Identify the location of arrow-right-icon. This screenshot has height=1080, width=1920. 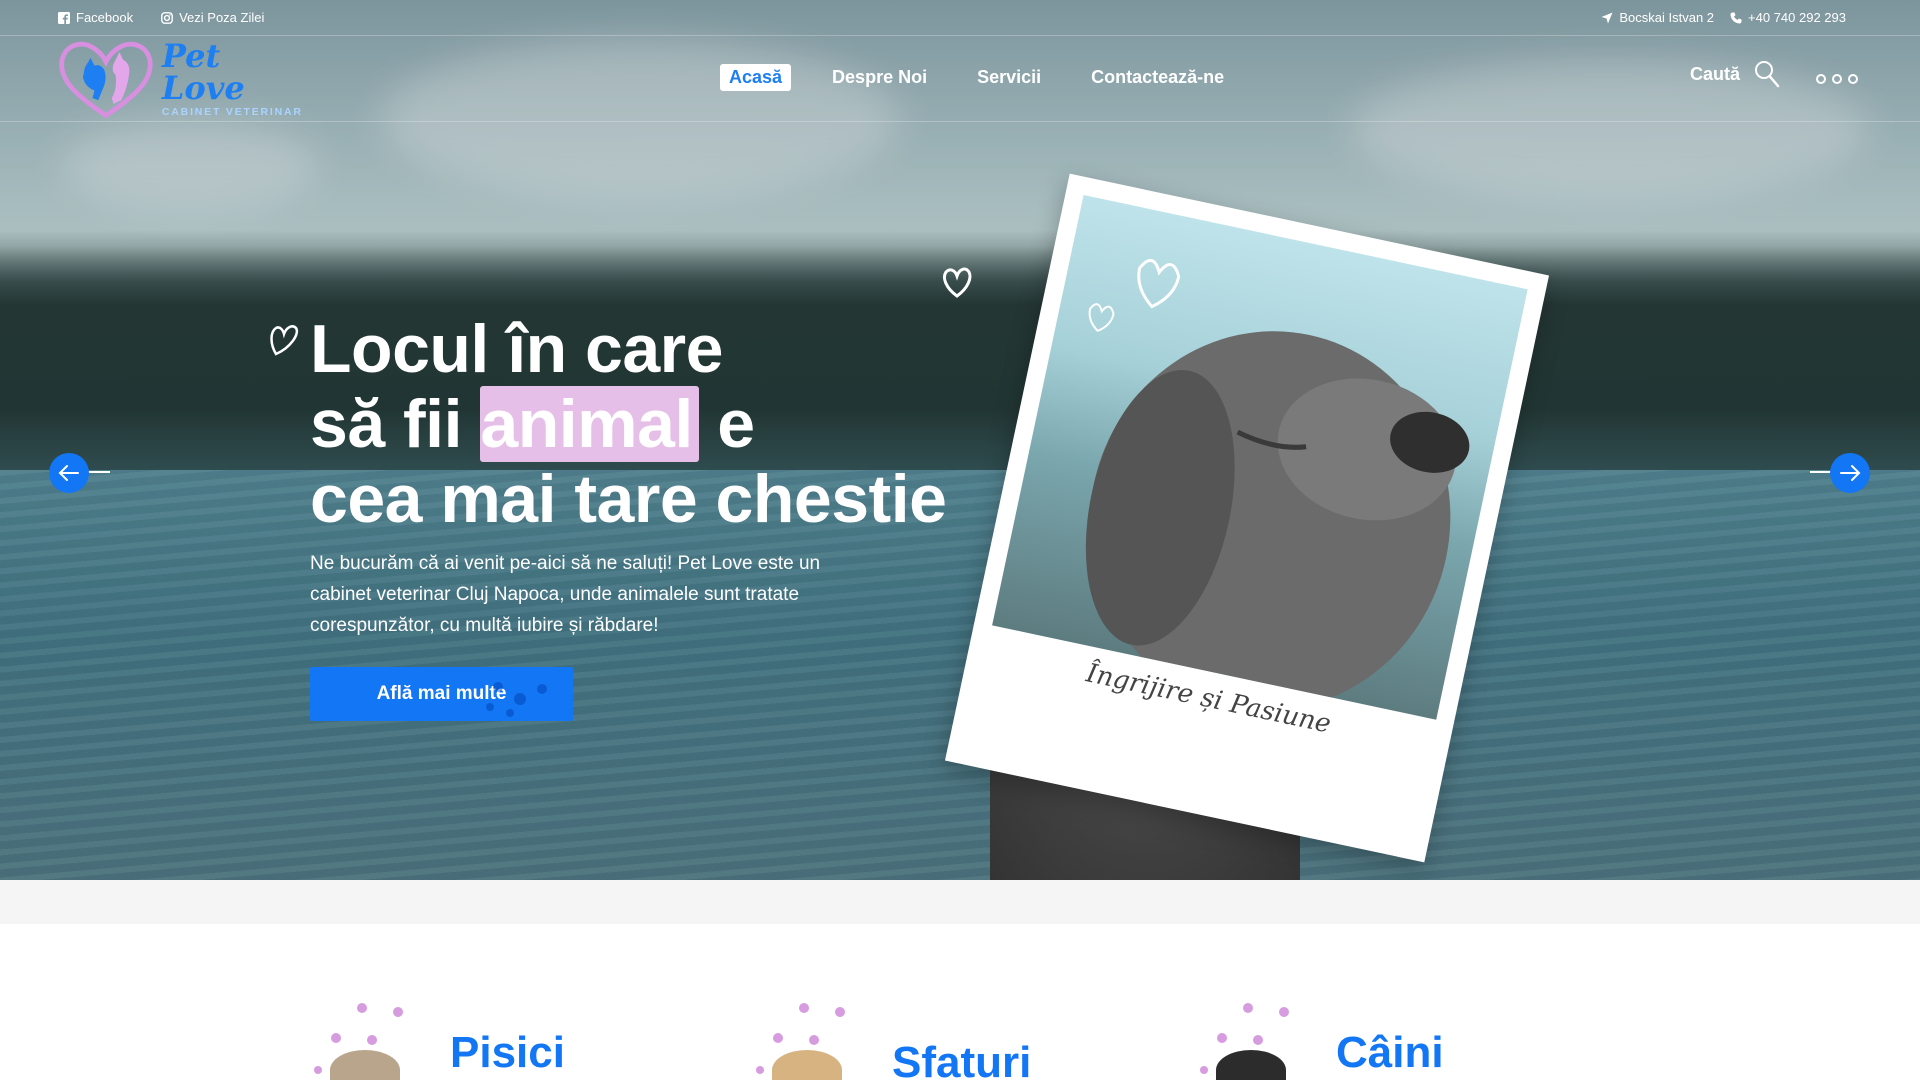
(1850, 473).